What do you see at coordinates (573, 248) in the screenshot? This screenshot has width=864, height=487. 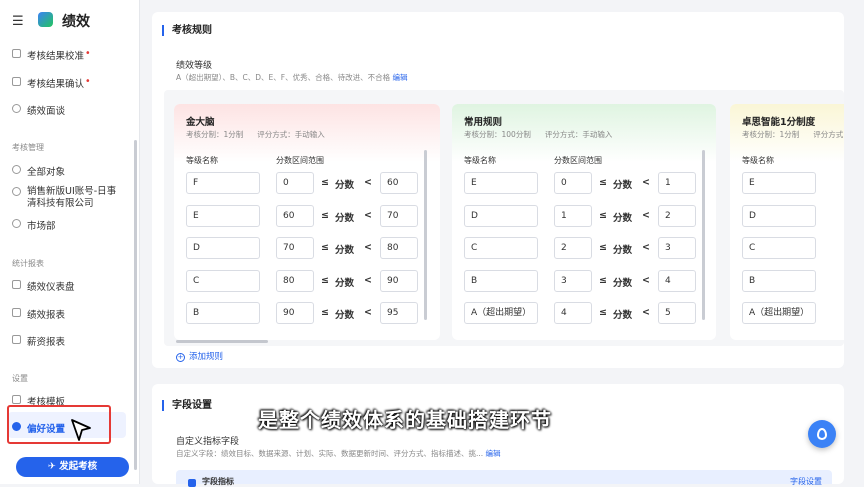 I see `score-min-input: 2` at bounding box center [573, 248].